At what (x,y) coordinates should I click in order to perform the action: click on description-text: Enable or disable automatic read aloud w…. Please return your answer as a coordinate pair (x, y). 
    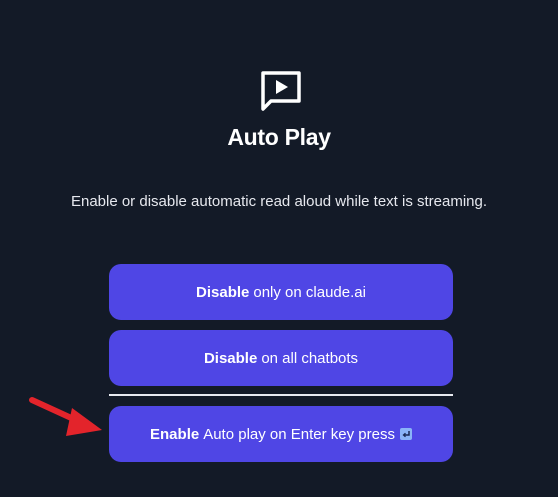
    Looking at the image, I should click on (279, 201).